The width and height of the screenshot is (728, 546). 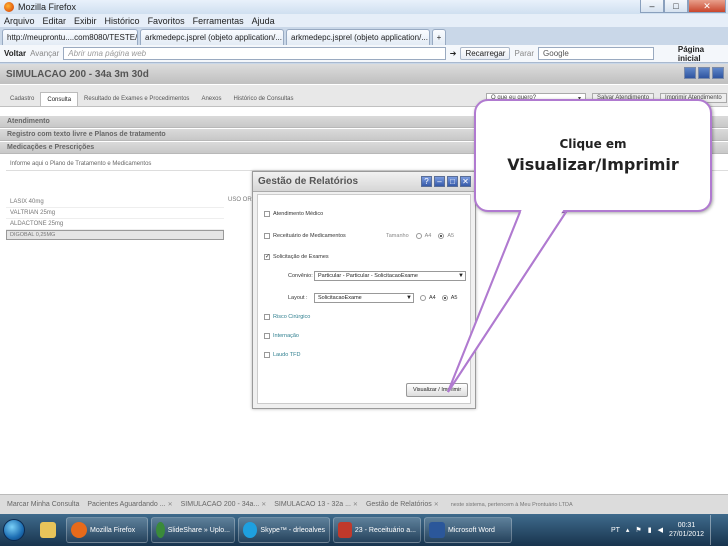 What do you see at coordinates (426, 181) in the screenshot?
I see `help-icon: ?` at bounding box center [426, 181].